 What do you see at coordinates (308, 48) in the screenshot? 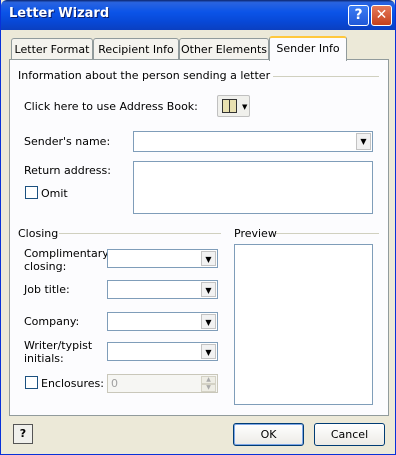
I see `tab-sender-info: Sender Info` at bounding box center [308, 48].